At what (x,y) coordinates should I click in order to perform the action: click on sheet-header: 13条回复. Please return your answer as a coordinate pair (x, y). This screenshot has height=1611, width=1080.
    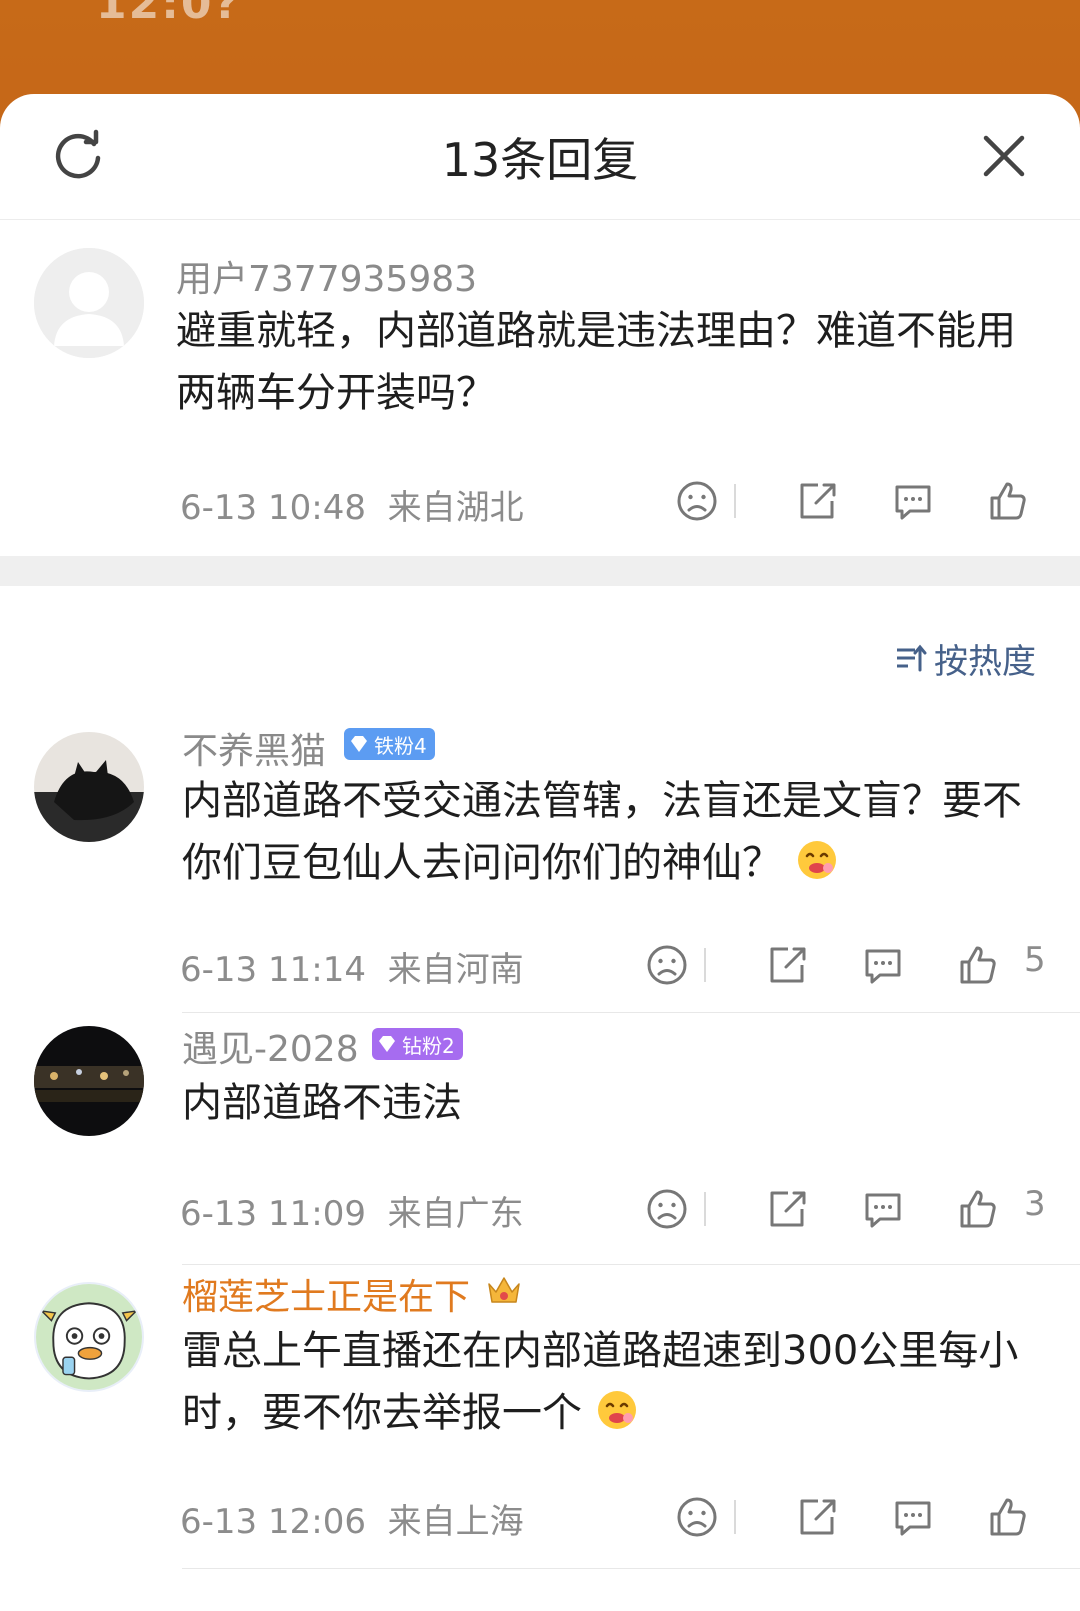
    Looking at the image, I should click on (540, 157).